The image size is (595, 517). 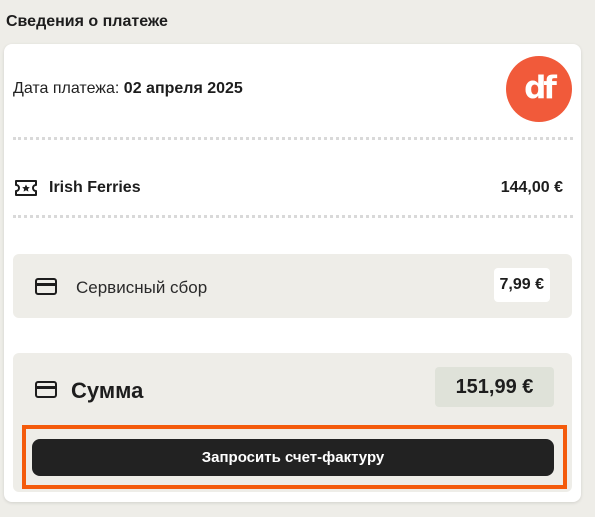 I want to click on payment-date-value: 02 апреля 2025, so click(x=183, y=88).